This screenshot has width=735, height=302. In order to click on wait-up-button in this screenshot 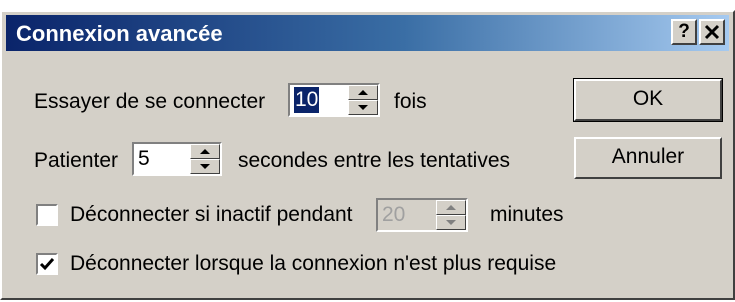, I will do `click(205, 151)`.